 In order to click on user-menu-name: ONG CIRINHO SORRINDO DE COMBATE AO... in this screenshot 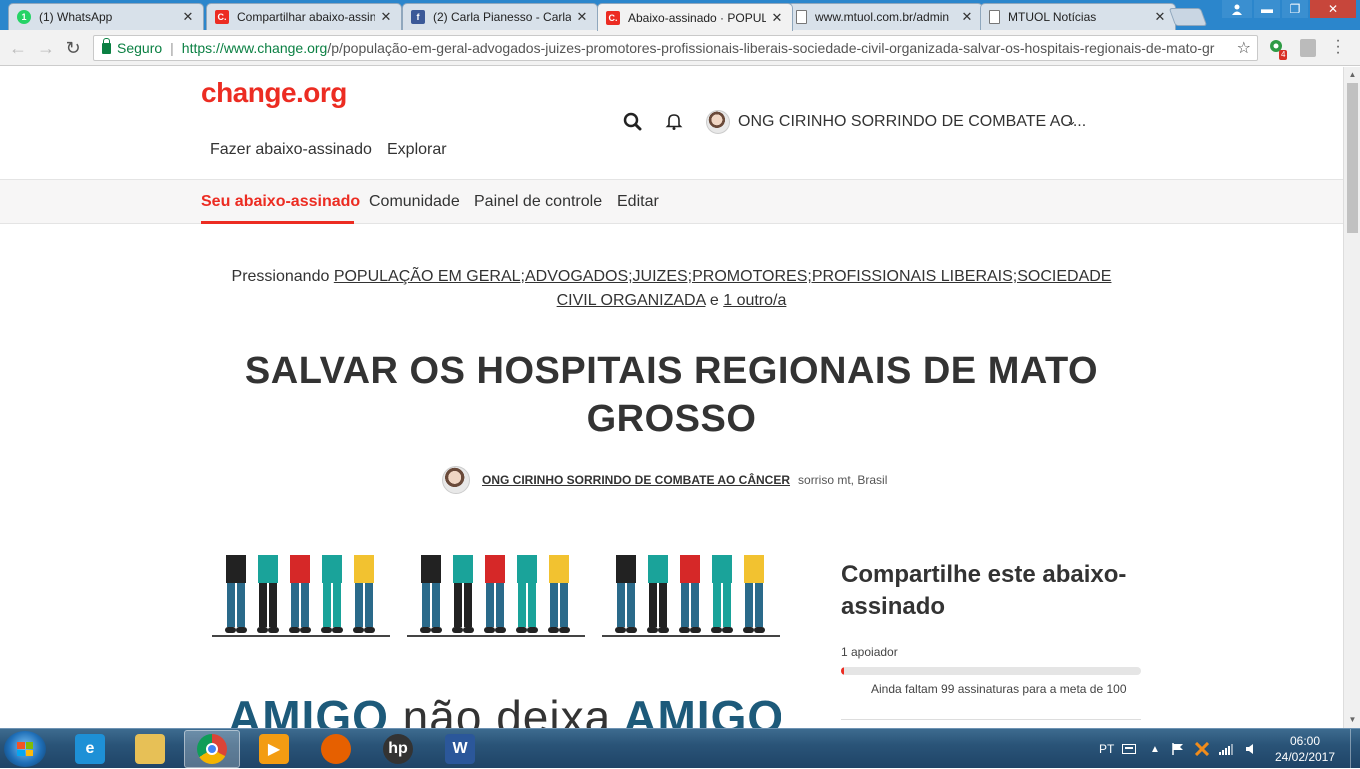, I will do `click(912, 122)`.